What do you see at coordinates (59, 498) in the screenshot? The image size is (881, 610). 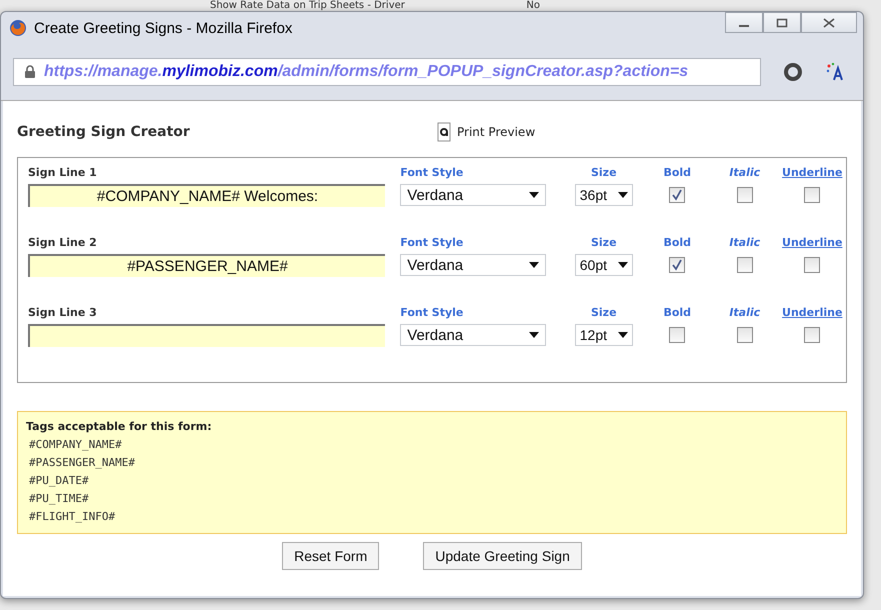 I see `tag-text: #PU_TIME#` at bounding box center [59, 498].